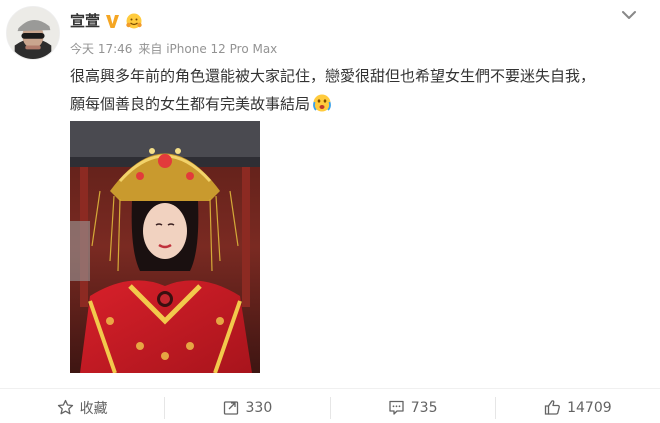  I want to click on post-text-line-2-content: 願每個善良的女生都有完美故事結局, so click(190, 104).